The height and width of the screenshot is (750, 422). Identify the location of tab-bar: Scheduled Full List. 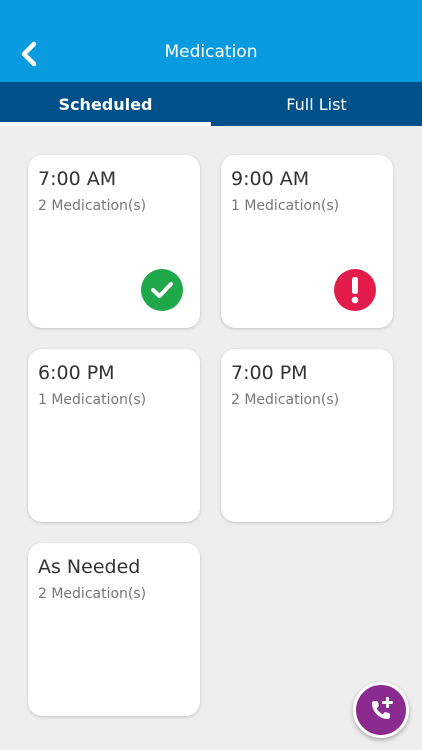
(211, 104).